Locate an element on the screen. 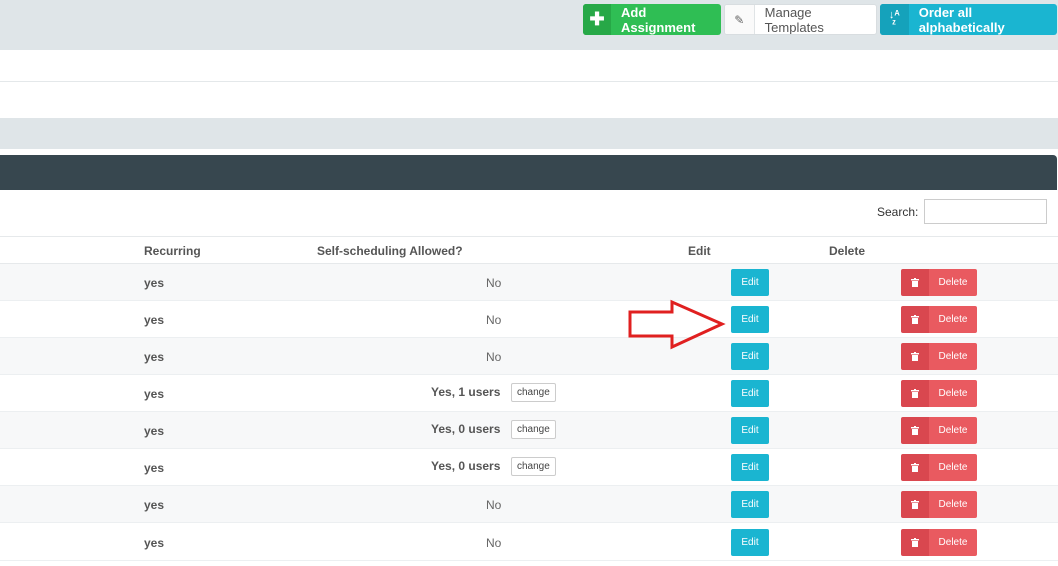 This screenshot has width=1058, height=566. self-scheduling-value: Yes, 1 users is located at coordinates (466, 392).